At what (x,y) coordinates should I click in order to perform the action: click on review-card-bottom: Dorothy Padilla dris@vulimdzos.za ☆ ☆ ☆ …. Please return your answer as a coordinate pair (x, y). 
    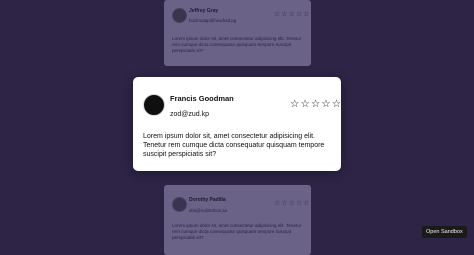
    Looking at the image, I should click on (237, 220).